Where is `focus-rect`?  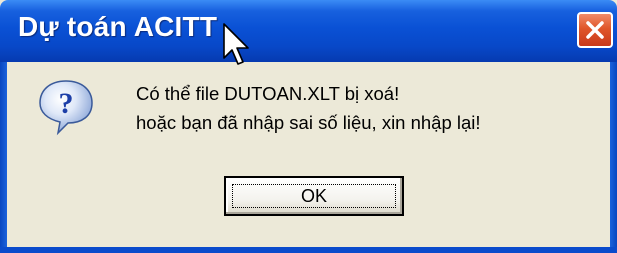
focus-rect is located at coordinates (314, 196).